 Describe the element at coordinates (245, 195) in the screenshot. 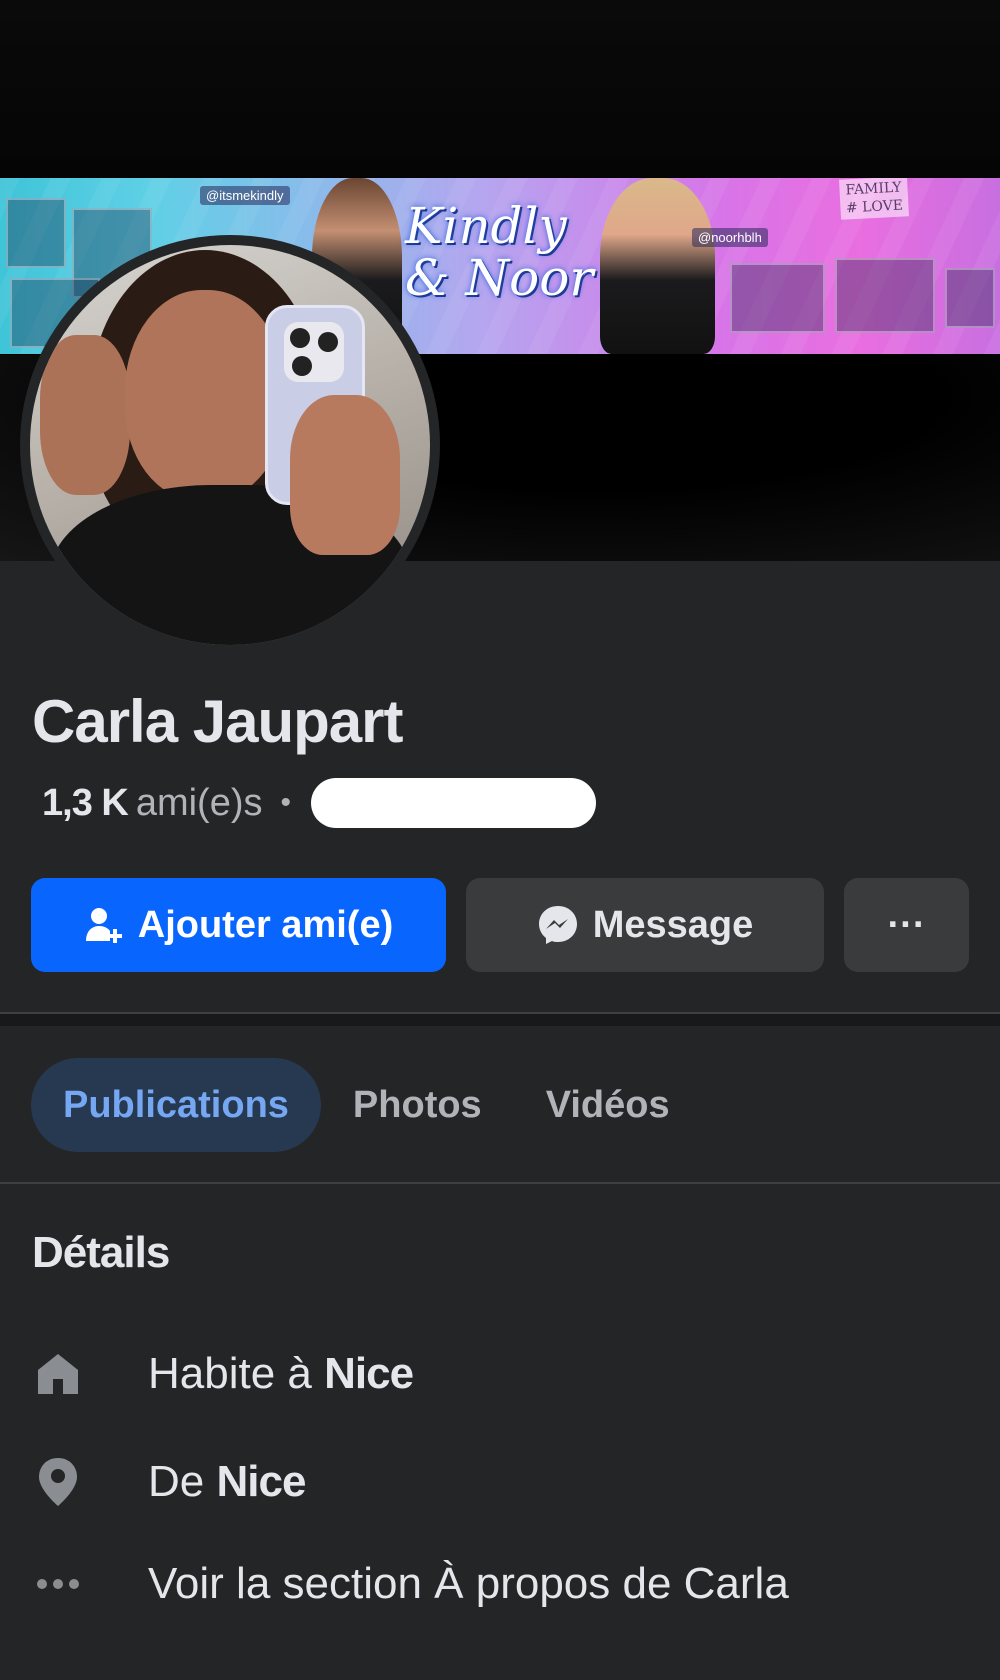

I see `banner-instagram-tag: @itsmekindly` at that location.